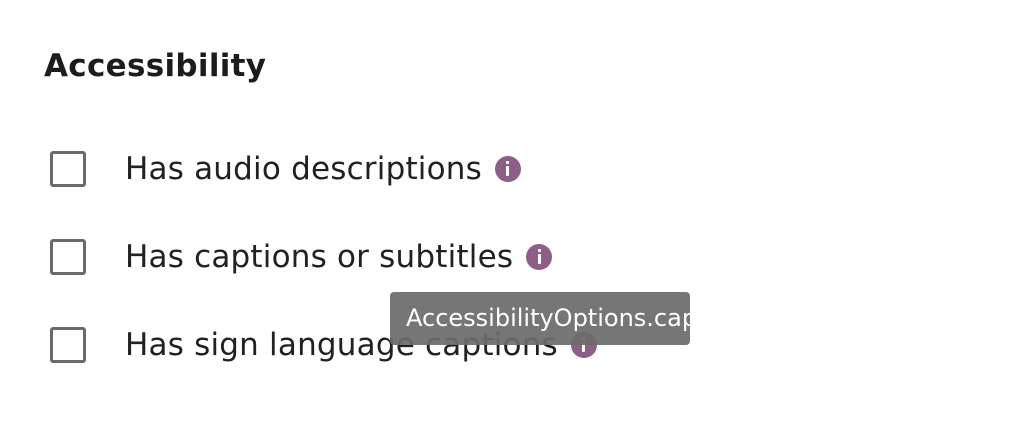 This screenshot has width=1016, height=424. Describe the element at coordinates (548, 318) in the screenshot. I see `tooltip-text: AccessibilityOptions.cap` at that location.